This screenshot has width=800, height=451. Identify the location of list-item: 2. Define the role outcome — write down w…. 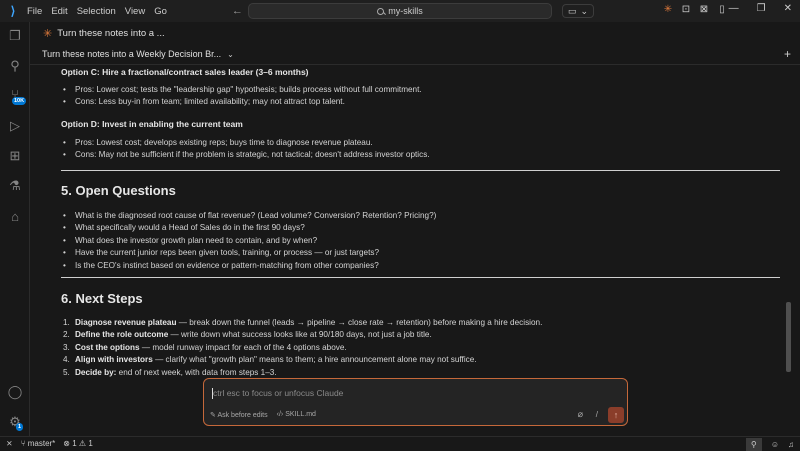
(247, 335).